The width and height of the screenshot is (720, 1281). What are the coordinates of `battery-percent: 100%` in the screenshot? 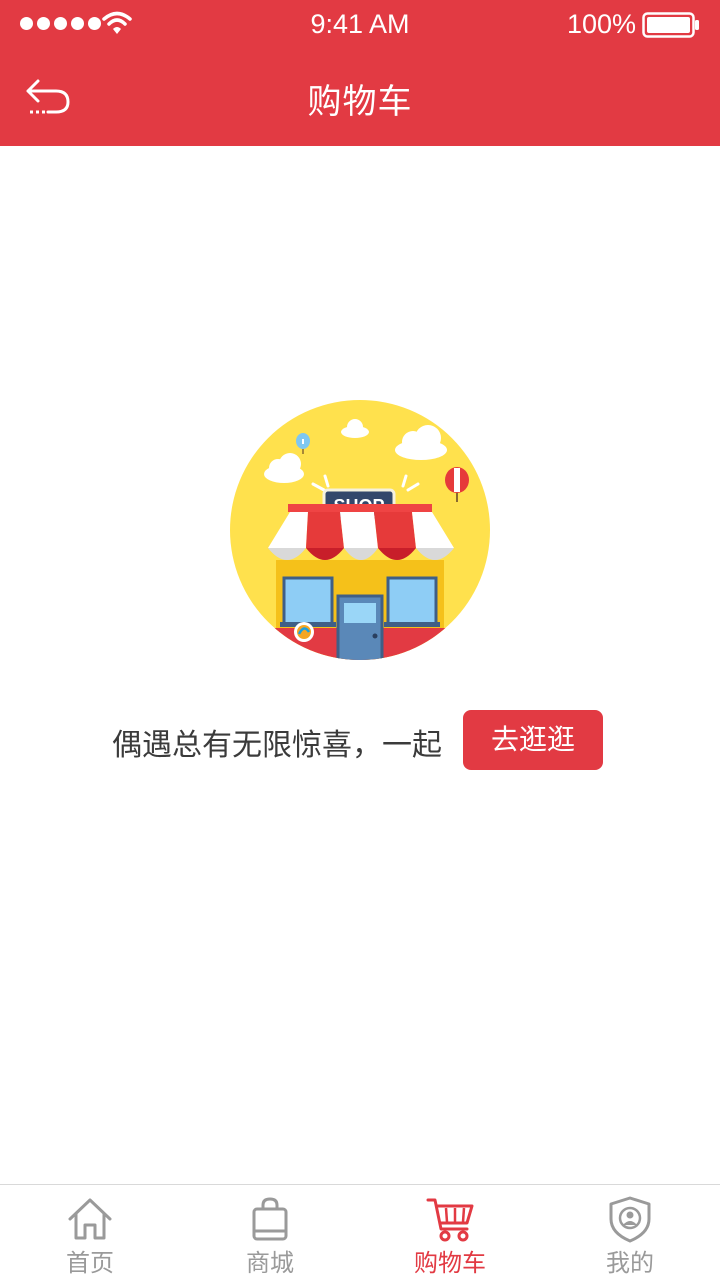 It's located at (601, 24).